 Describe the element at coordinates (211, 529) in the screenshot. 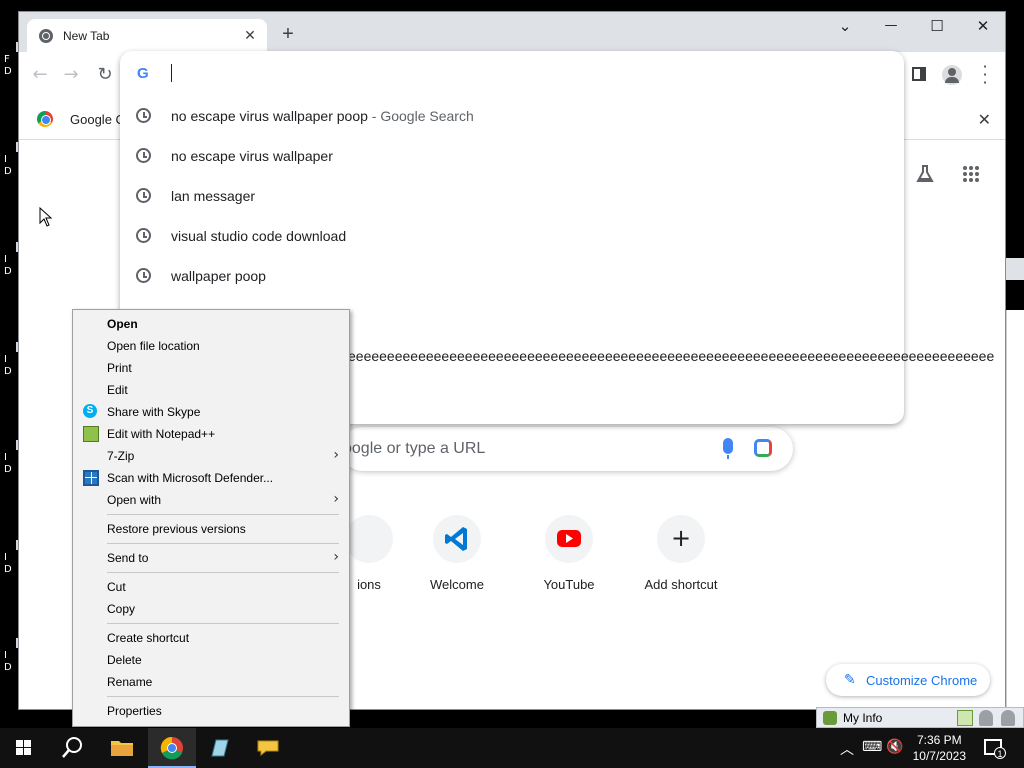

I see `menu-item-restore-previous-versions: Restore previous versions` at that location.